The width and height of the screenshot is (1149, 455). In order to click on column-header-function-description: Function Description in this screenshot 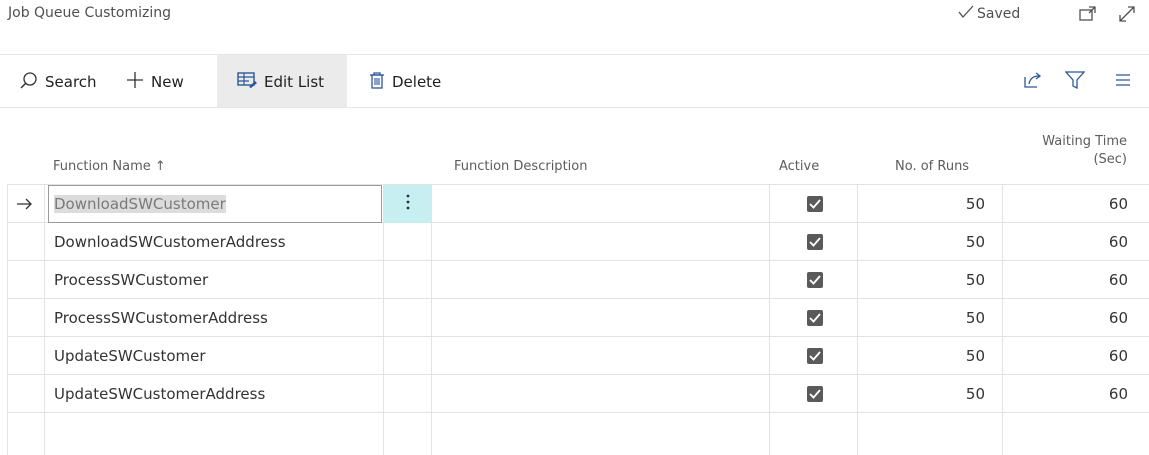, I will do `click(520, 166)`.